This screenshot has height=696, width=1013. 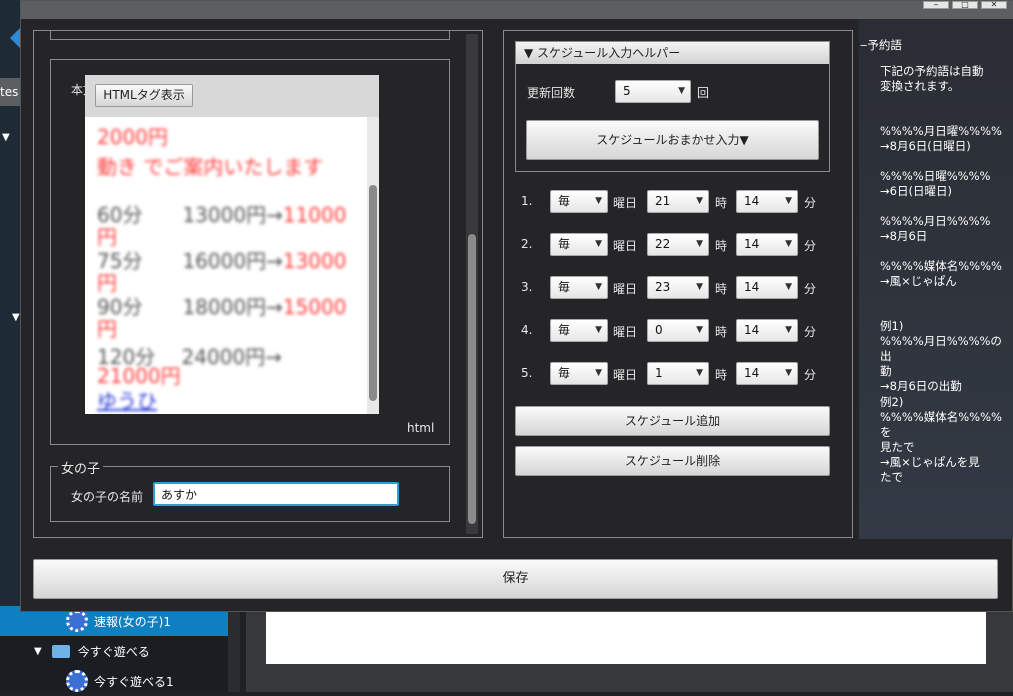 What do you see at coordinates (941, 138) in the screenshot?
I see `reserved-word-example: %%%%月日曜%%%% →8月6日(日曜日)` at bounding box center [941, 138].